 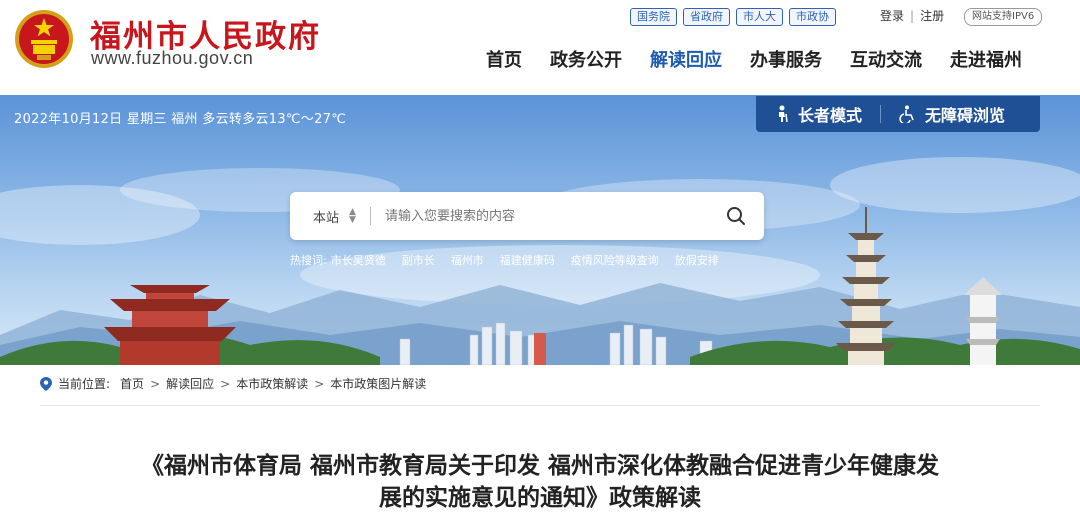 I want to click on breadcrumb-item-policy: 本市政策解读, so click(x=272, y=383).